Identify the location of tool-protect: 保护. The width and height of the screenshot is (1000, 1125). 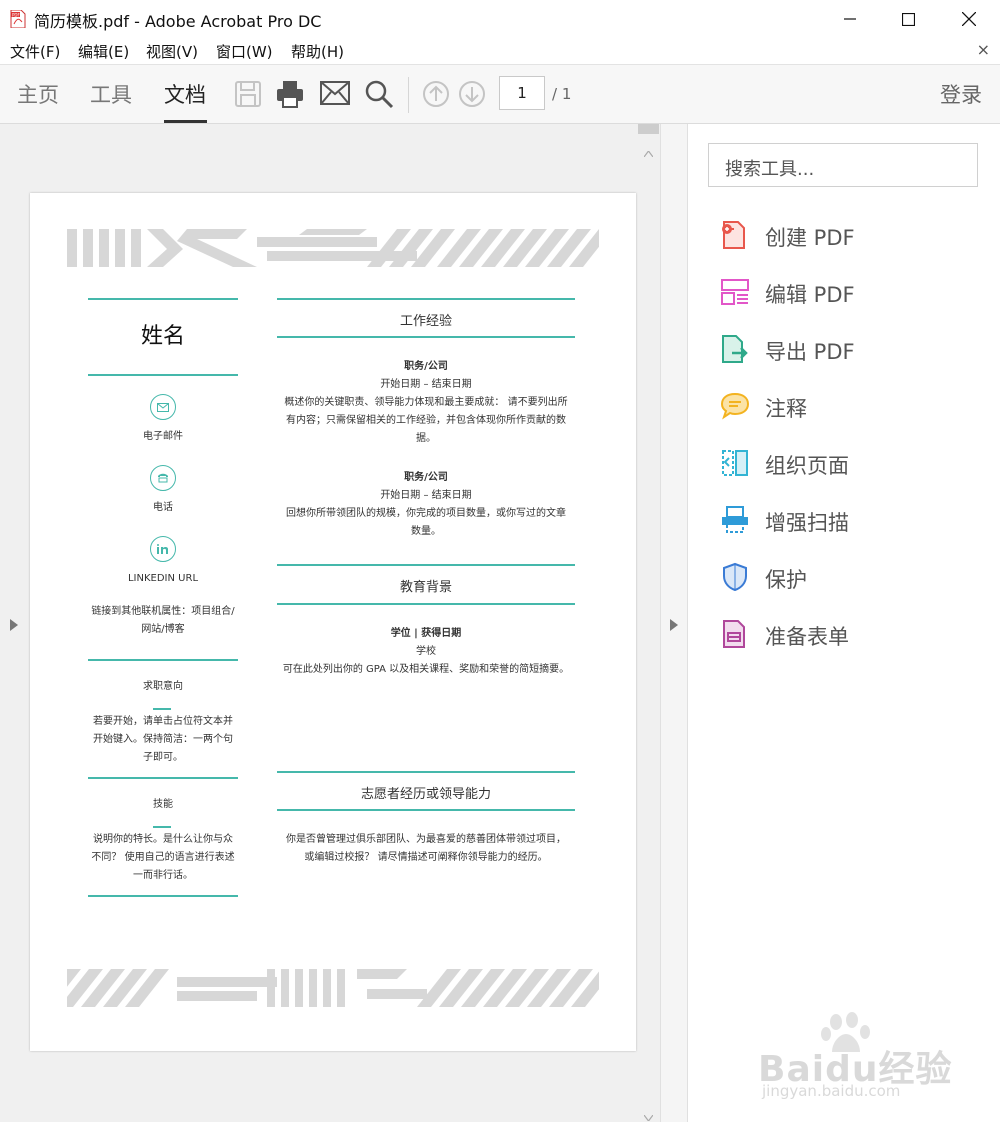
(850, 578).